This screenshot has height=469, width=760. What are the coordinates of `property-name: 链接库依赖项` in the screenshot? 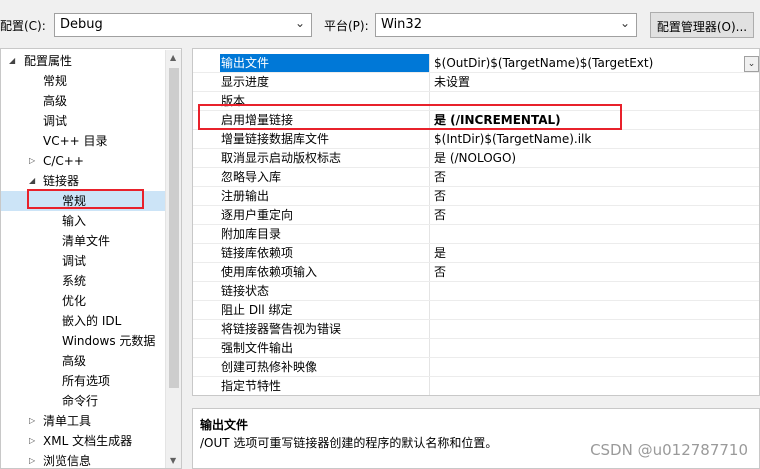 It's located at (325, 253).